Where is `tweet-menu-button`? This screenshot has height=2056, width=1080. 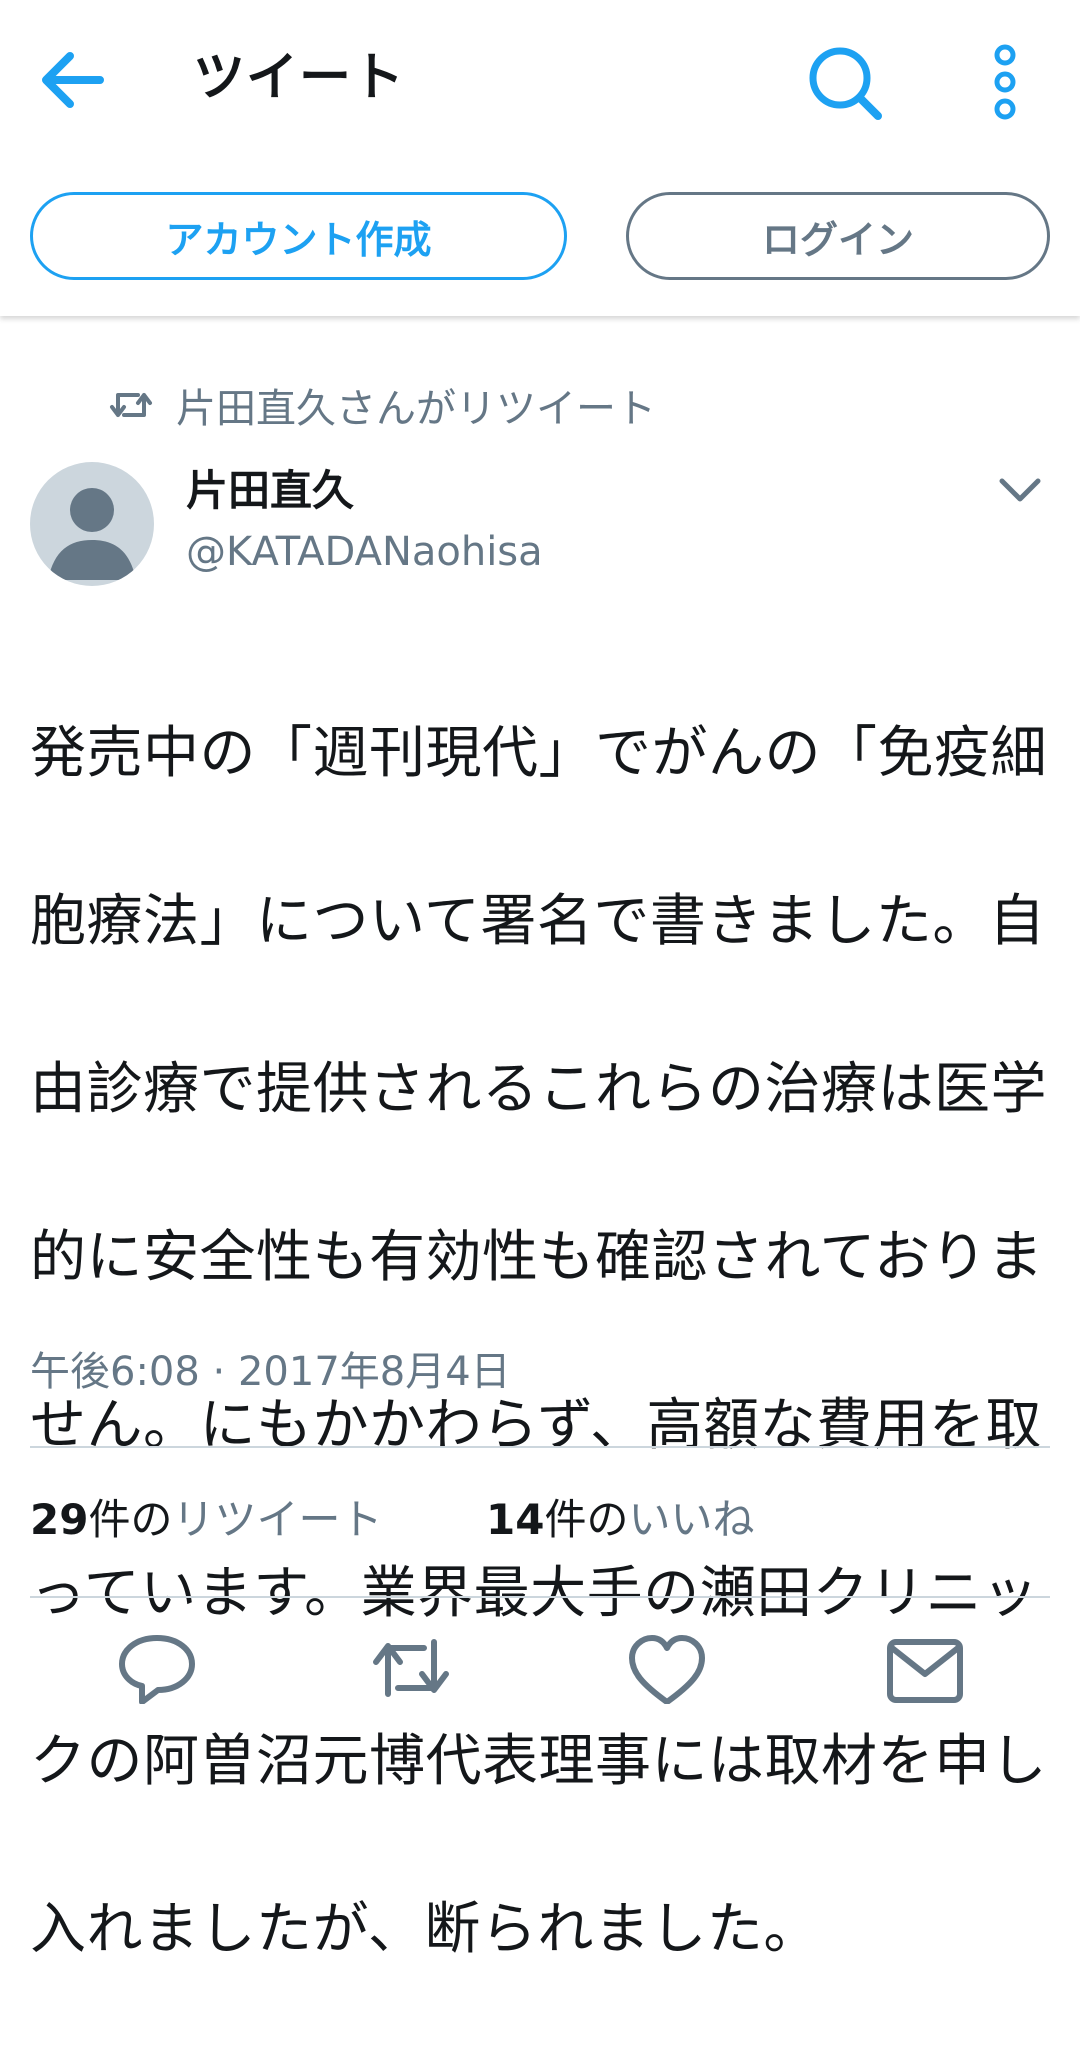
tweet-menu-button is located at coordinates (1020, 490).